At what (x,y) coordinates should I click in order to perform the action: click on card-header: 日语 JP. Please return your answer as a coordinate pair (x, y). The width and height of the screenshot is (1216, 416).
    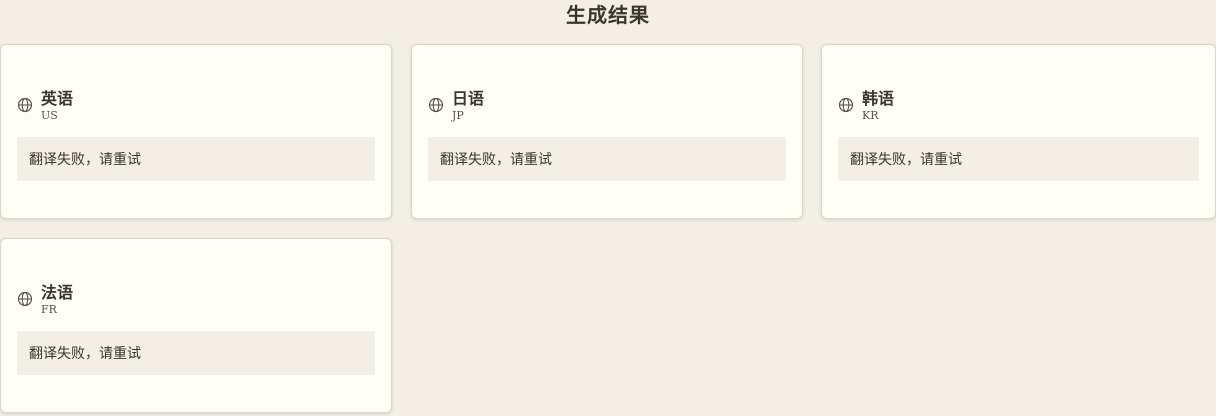
    Looking at the image, I should click on (456, 105).